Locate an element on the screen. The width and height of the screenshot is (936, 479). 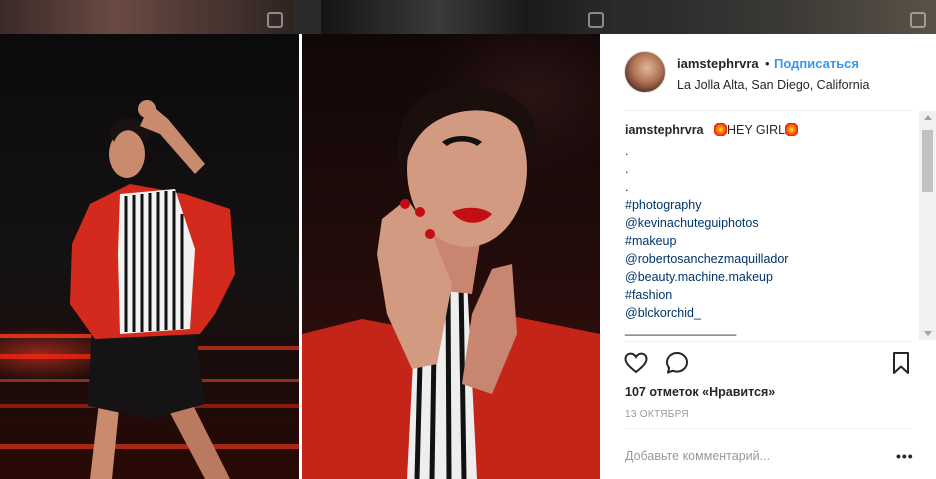
comment-divider is located at coordinates (768, 428).